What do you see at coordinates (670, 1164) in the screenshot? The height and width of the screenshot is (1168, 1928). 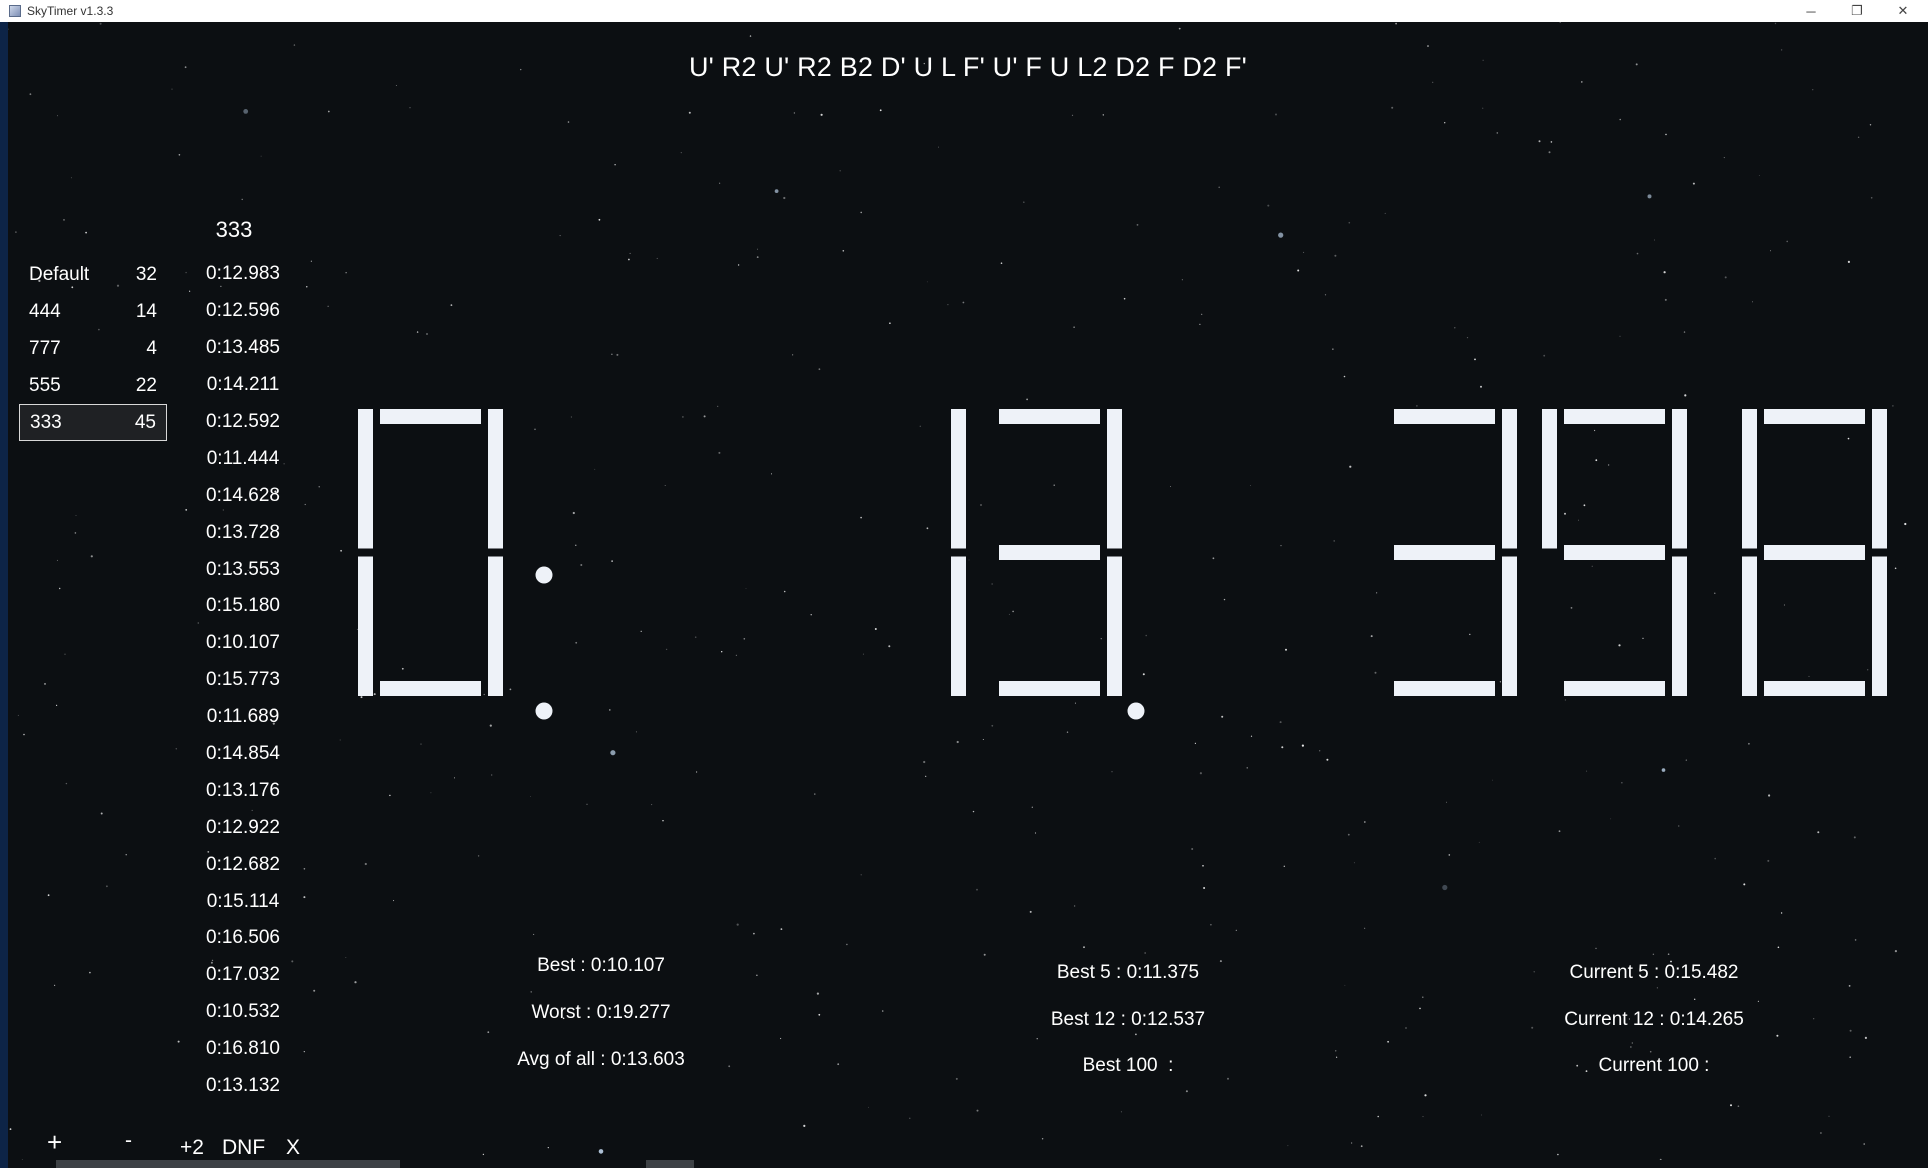 I see `scrollbar-thumb-secondary` at bounding box center [670, 1164].